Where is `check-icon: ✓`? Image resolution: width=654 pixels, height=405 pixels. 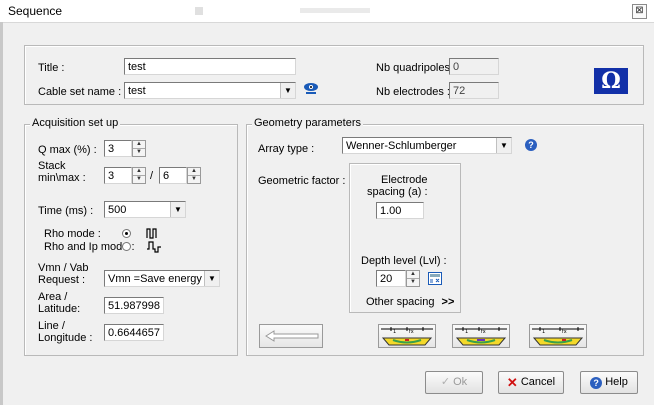
check-icon: ✓ is located at coordinates (445, 382).